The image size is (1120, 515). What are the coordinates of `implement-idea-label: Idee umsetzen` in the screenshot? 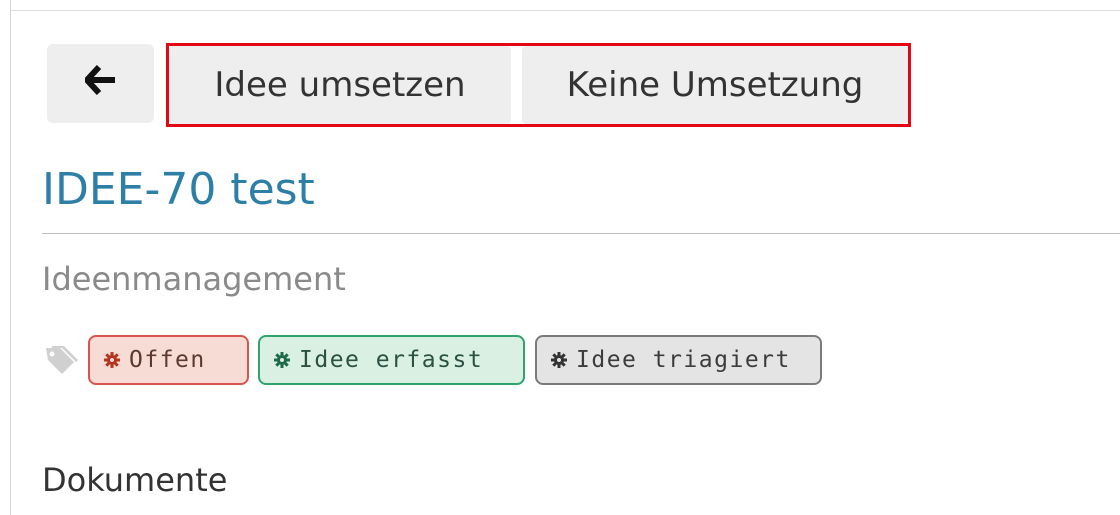 It's located at (340, 85).